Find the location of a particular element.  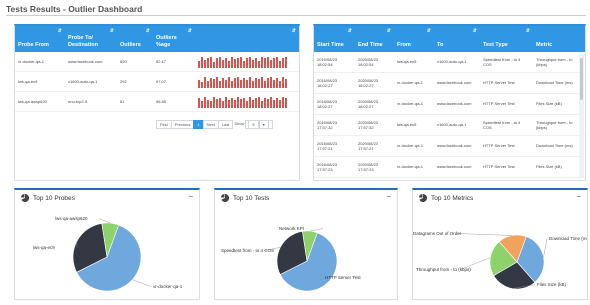

col-probe-to: Probe To/ Destination ⇵ is located at coordinates (91, 39).